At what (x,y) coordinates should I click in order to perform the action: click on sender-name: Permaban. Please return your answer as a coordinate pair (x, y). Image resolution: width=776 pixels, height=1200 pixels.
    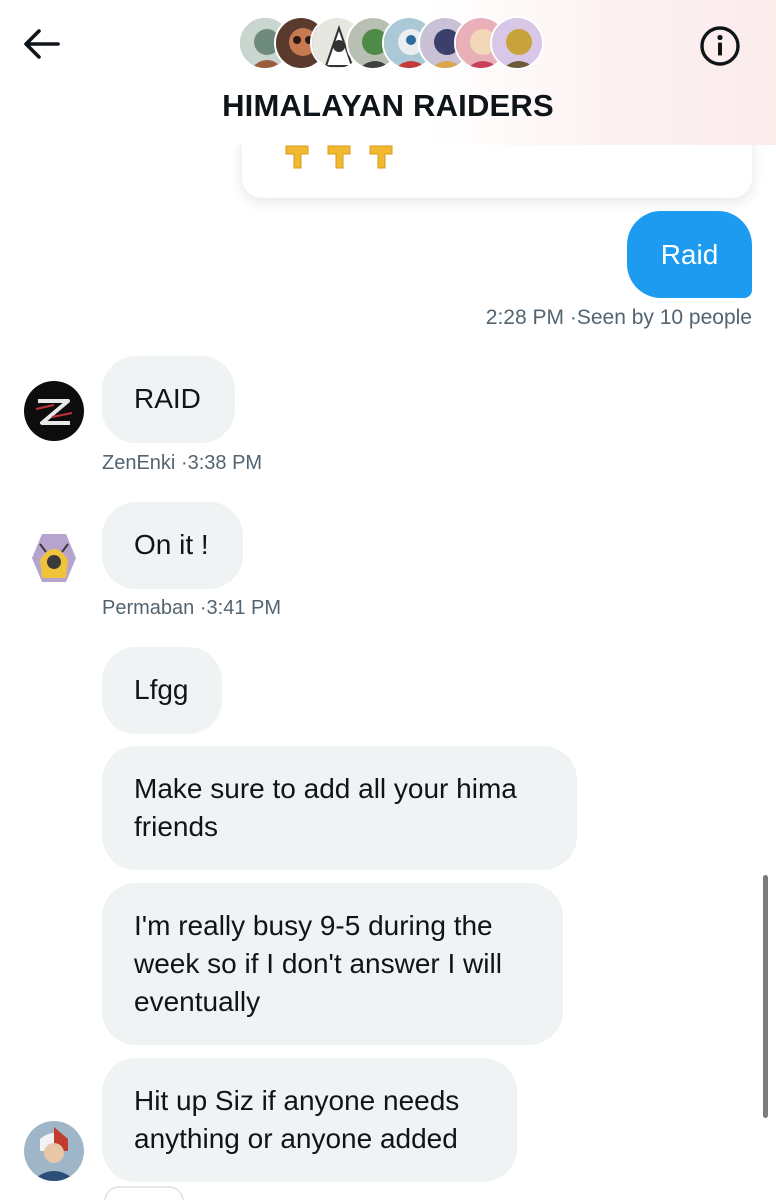
    Looking at the image, I should click on (148, 608).